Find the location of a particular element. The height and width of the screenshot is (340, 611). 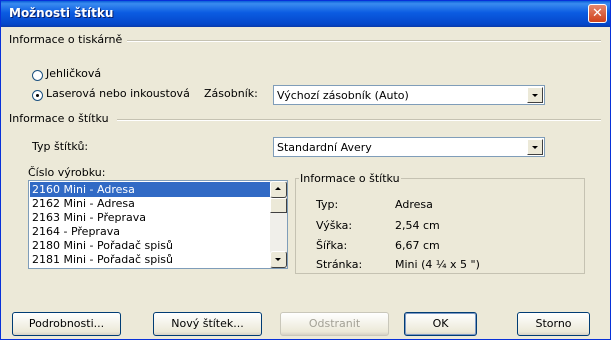

product-list-scrollbar is located at coordinates (278, 224).